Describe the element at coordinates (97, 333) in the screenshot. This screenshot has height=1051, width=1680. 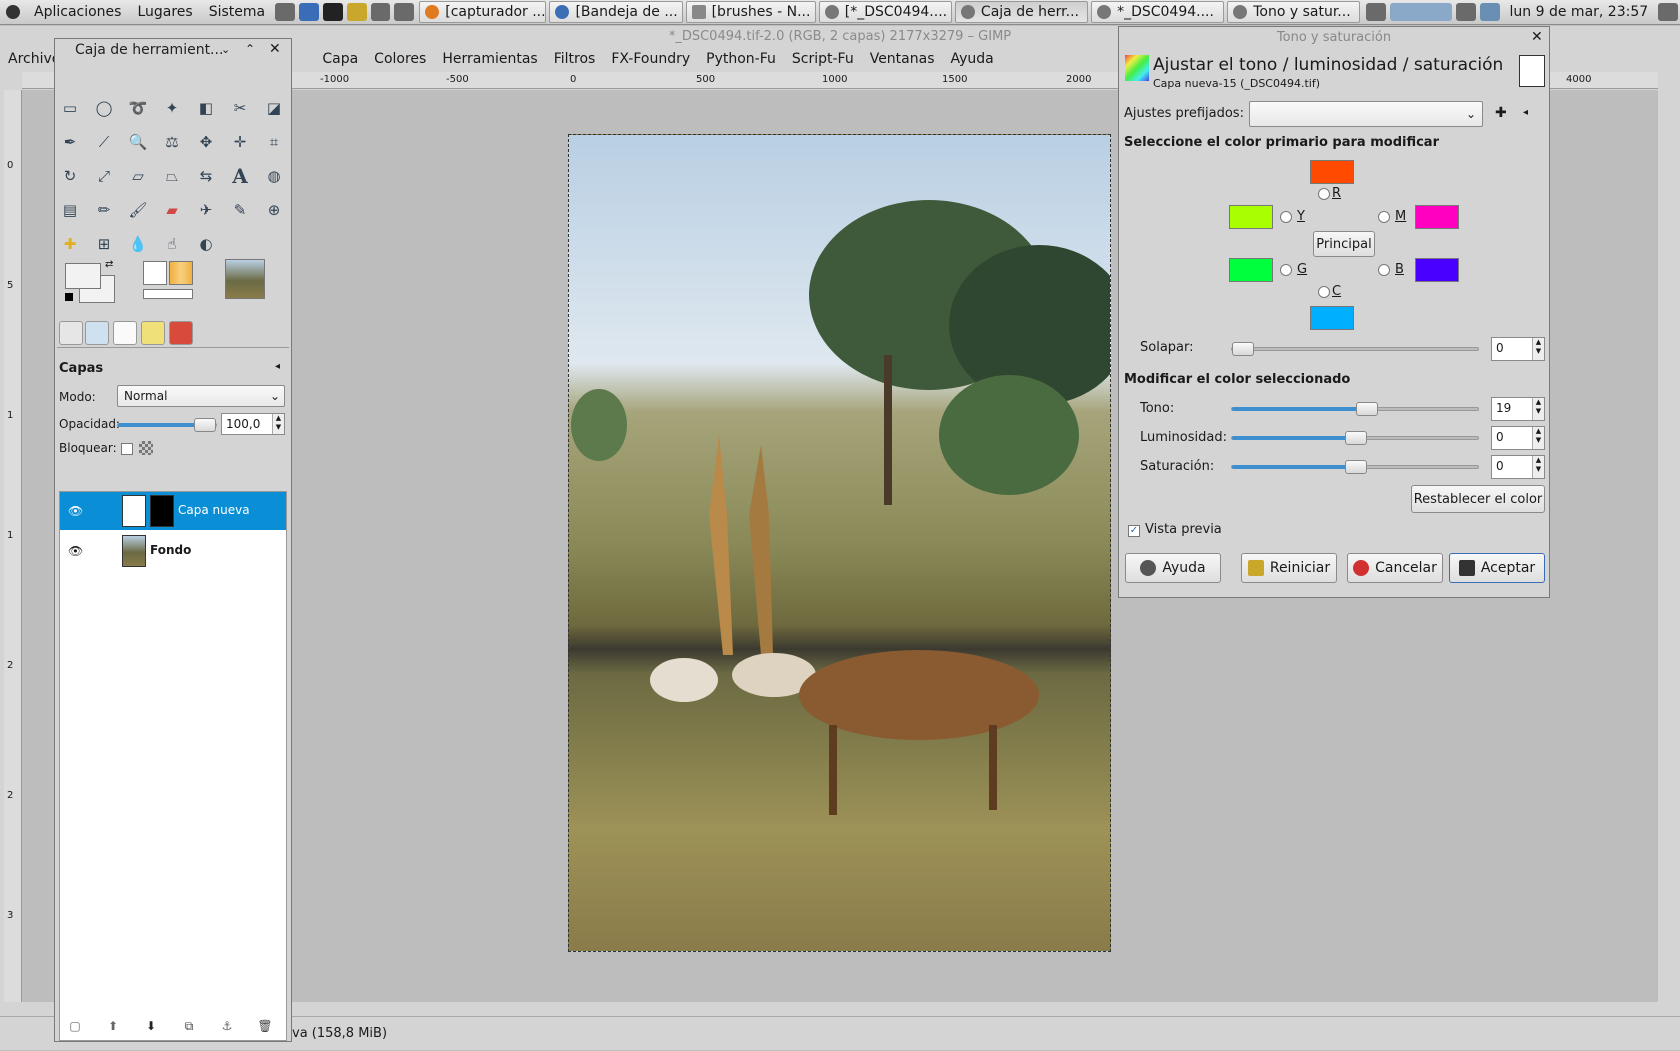
I see `device-status-tab-icon` at that location.